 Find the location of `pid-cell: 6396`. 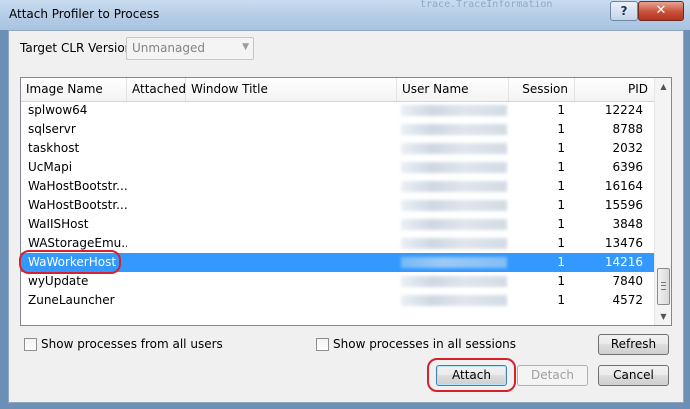

pid-cell: 6396 is located at coordinates (627, 167).